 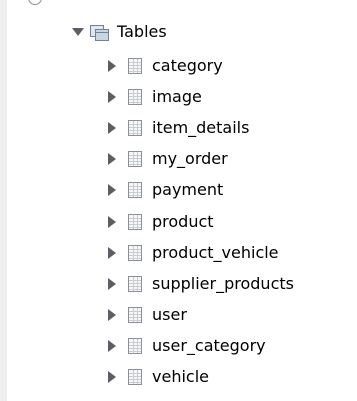 What do you see at coordinates (223, 283) in the screenshot?
I see `table-label: supplier_products` at bounding box center [223, 283].